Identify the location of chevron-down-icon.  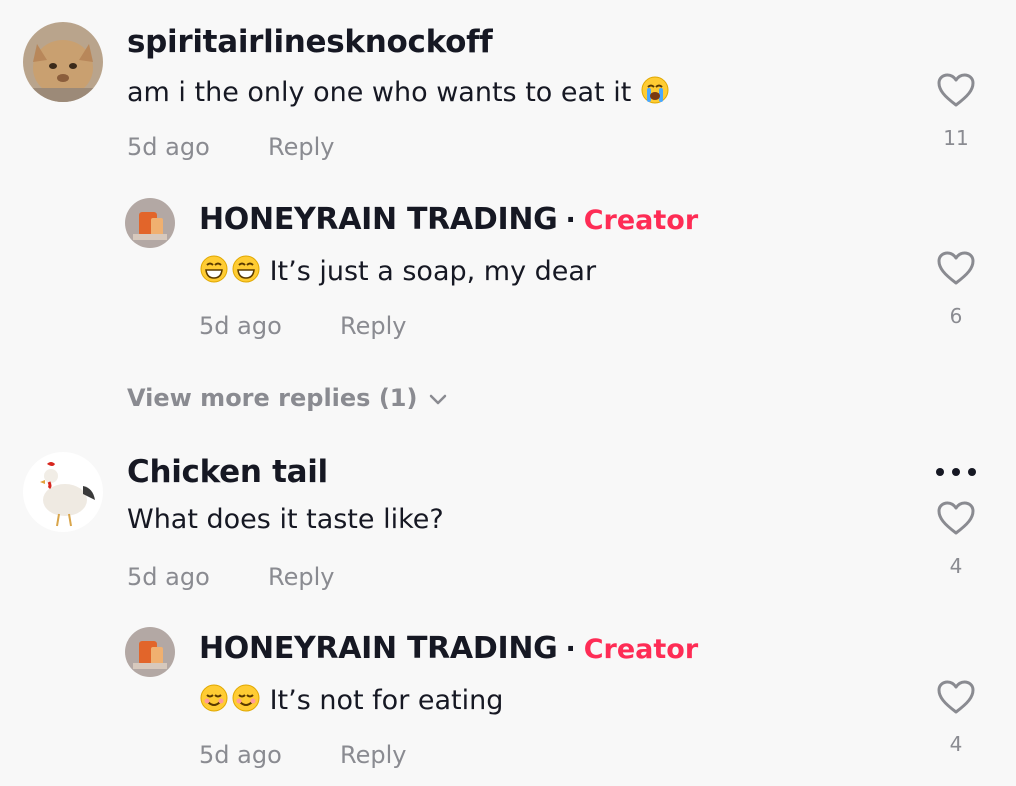
(438, 398).